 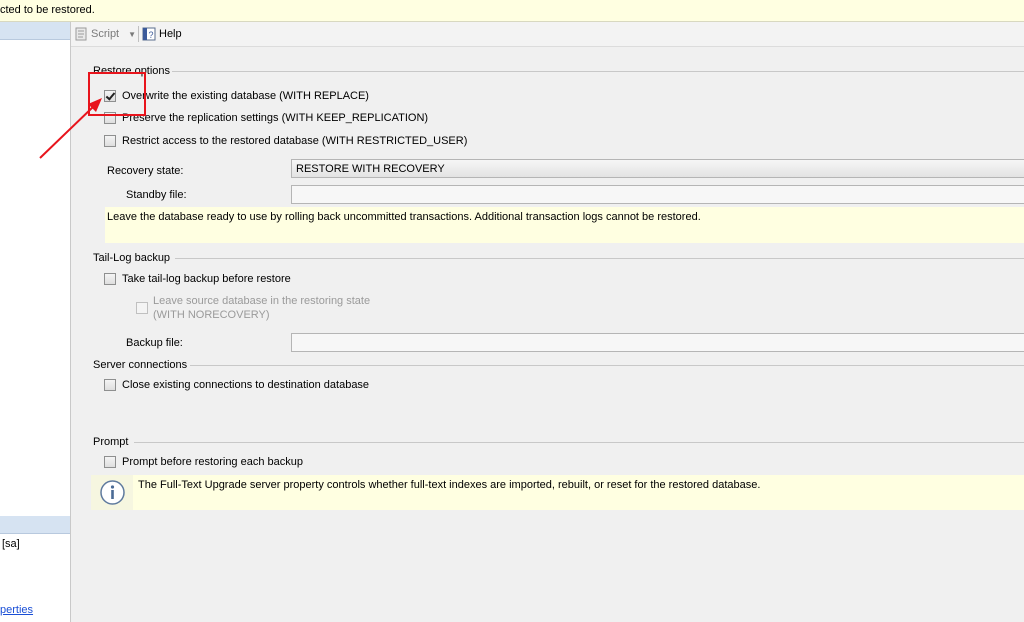 What do you see at coordinates (16, 610) in the screenshot?
I see `view-connection-properties-link: perties` at bounding box center [16, 610].